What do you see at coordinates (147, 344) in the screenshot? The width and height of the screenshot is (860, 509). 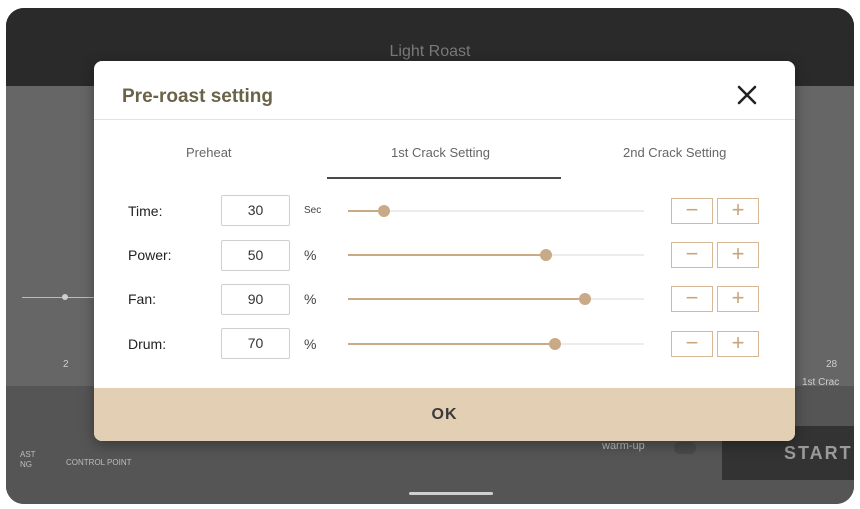 I see `drum-label: Drum:` at bounding box center [147, 344].